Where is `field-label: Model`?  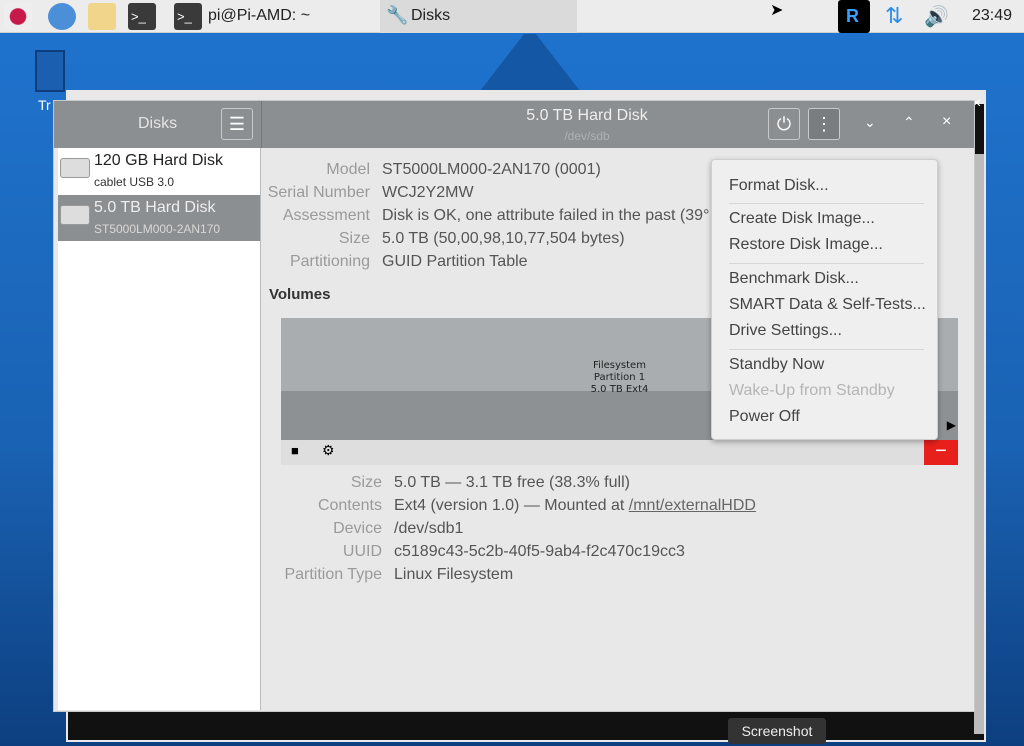
field-label: Model is located at coordinates (348, 169).